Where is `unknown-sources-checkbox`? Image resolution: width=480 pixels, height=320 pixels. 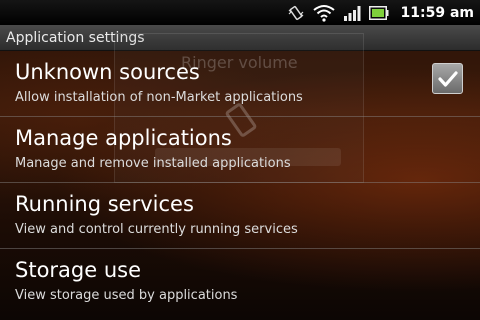 unknown-sources-checkbox is located at coordinates (447, 78).